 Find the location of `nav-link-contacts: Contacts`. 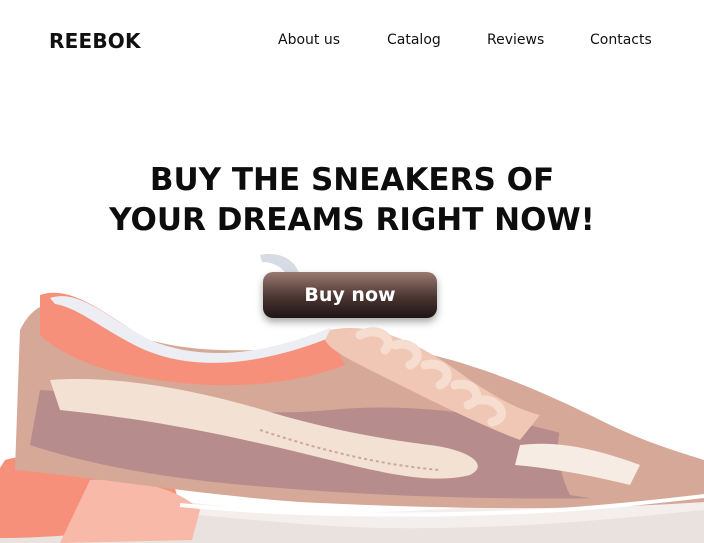

nav-link-contacts: Contacts is located at coordinates (621, 40).